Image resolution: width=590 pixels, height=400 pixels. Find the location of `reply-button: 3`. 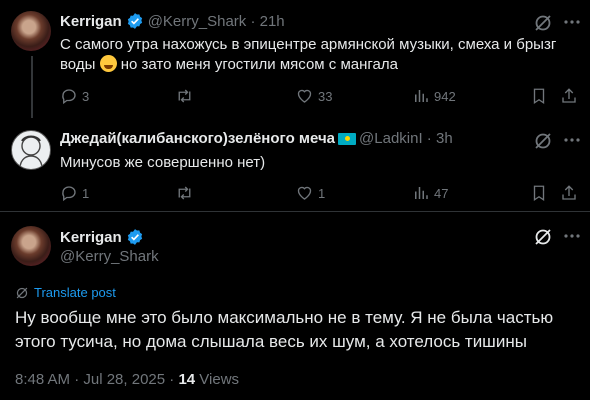

reply-button: 3 is located at coordinates (74, 96).